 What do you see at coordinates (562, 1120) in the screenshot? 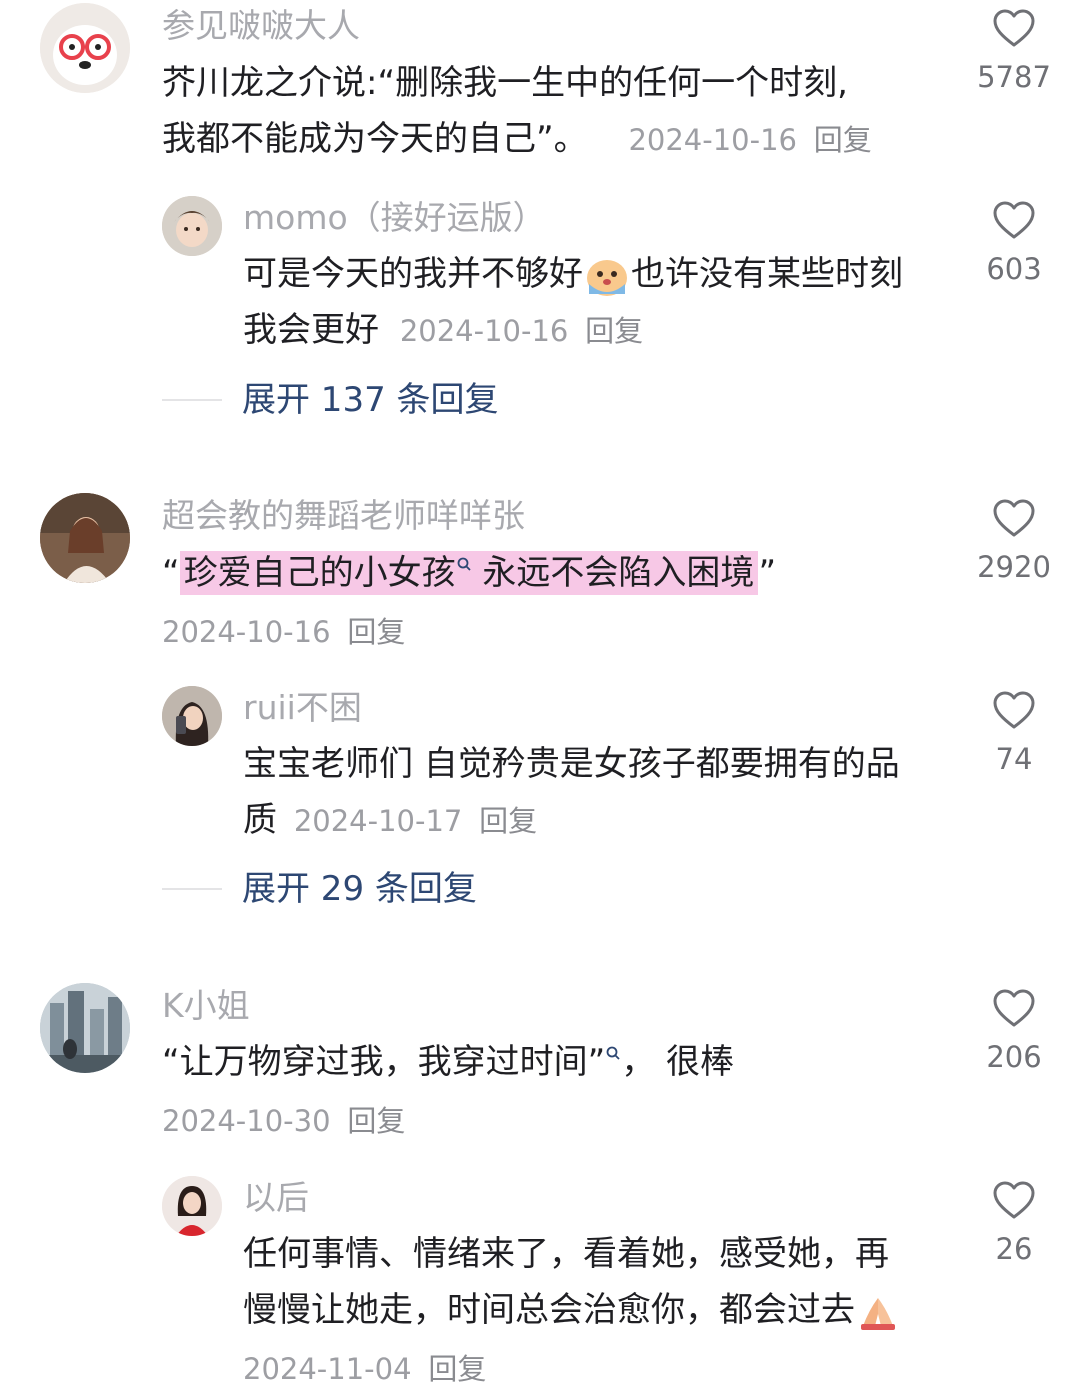
I see `comment-meta-line: 2024-10-30 回复` at bounding box center [562, 1120].